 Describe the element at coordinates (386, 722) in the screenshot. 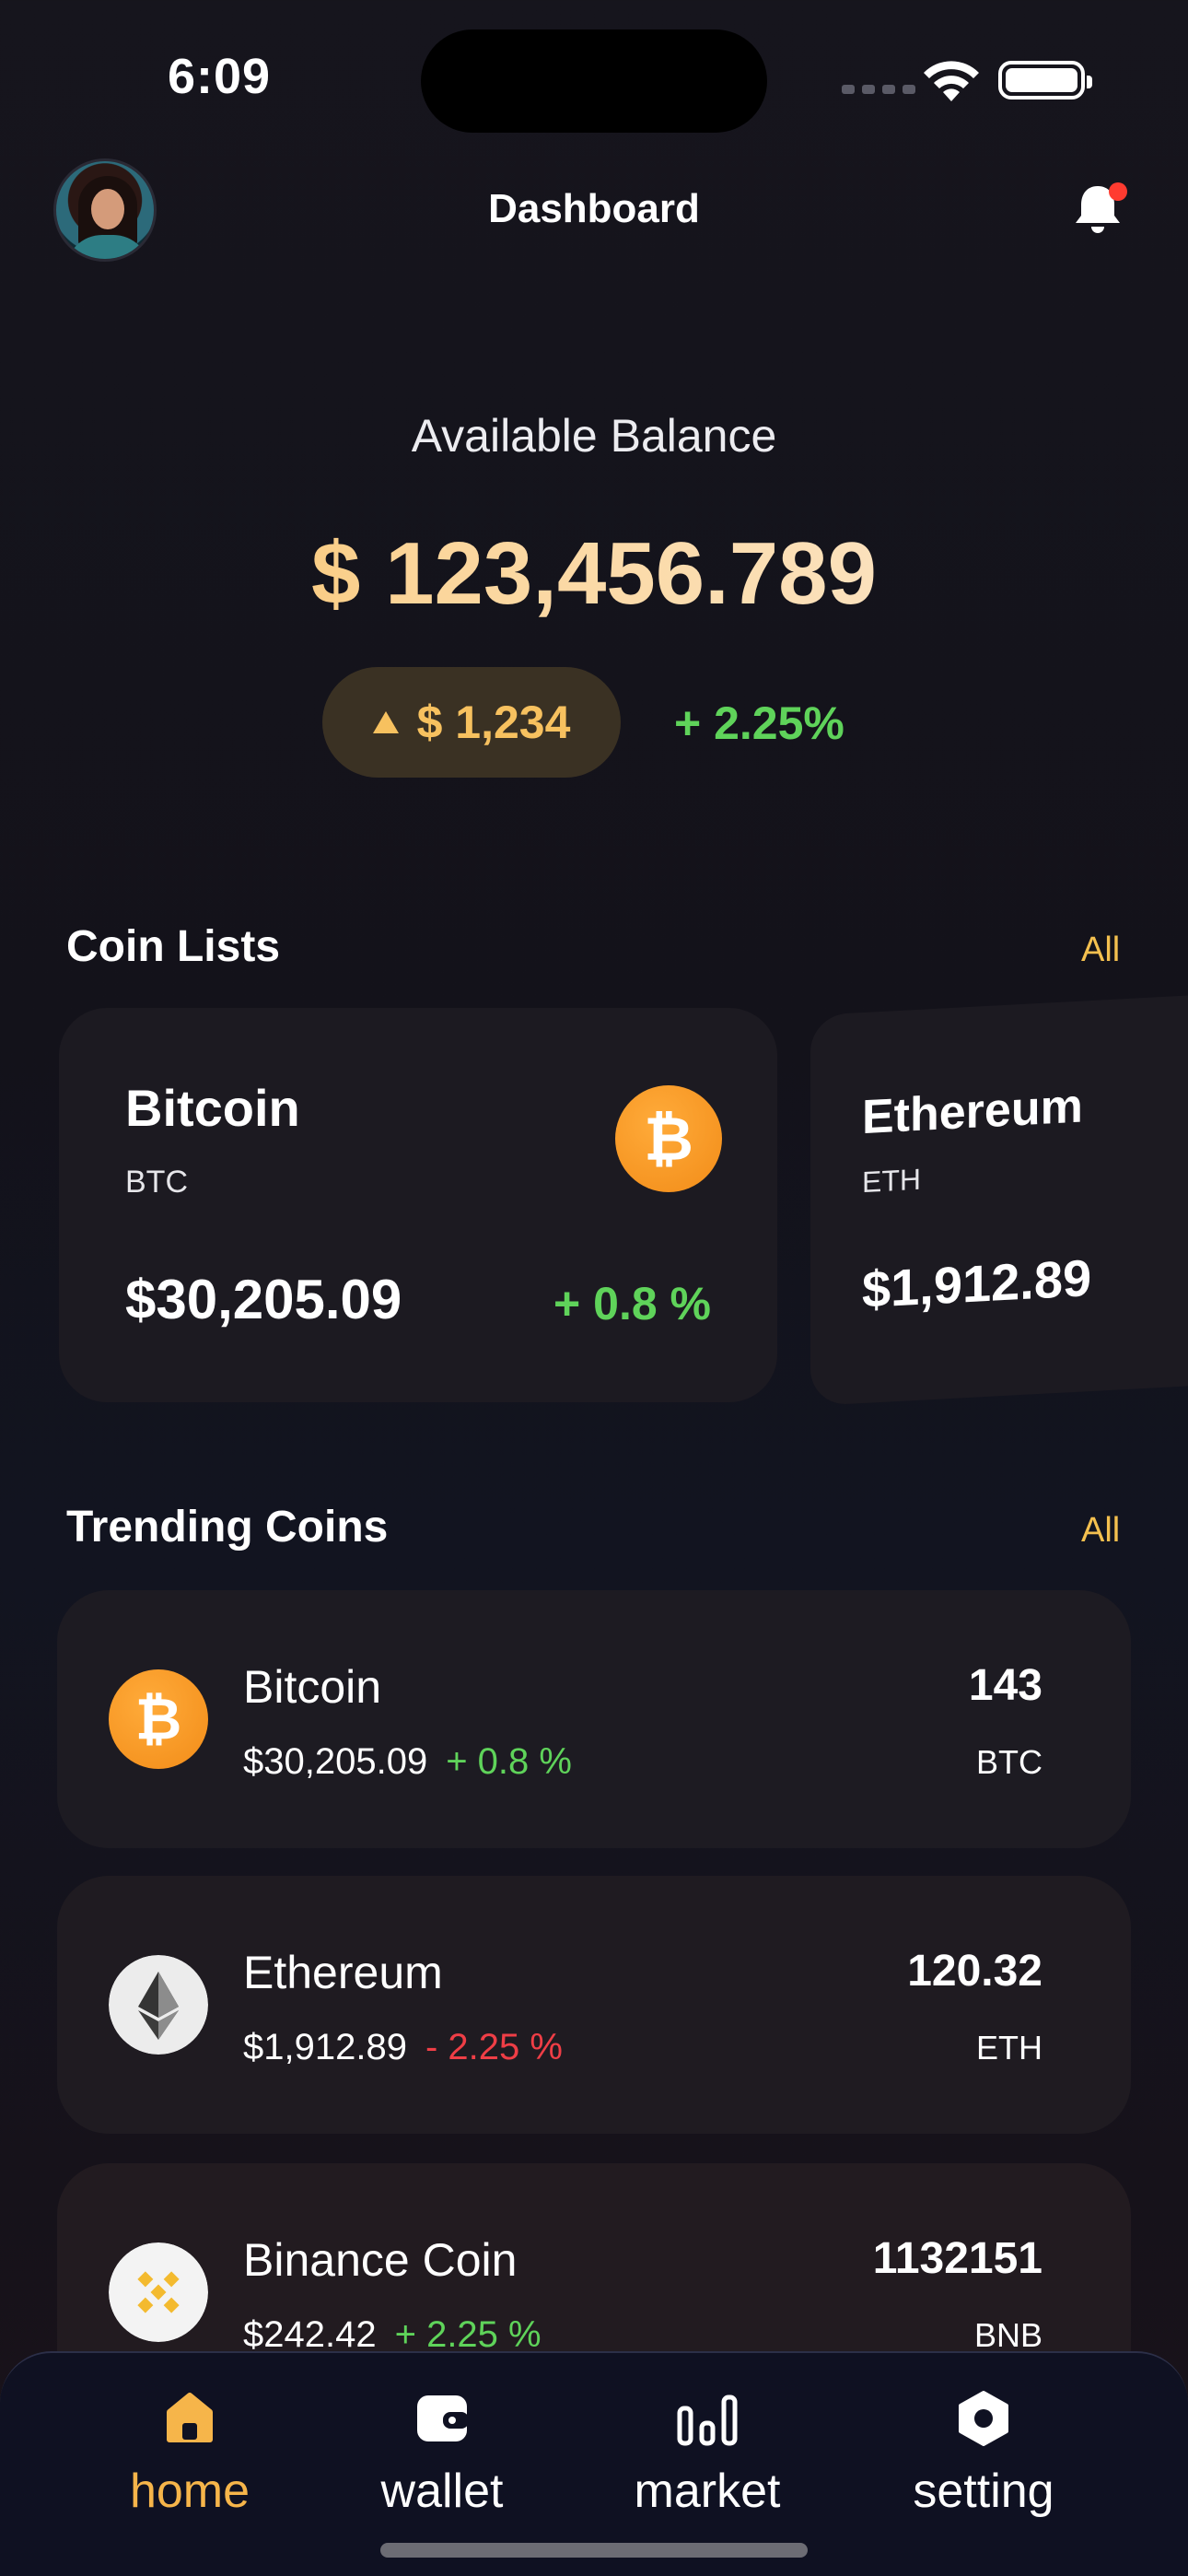

I see `arrow-up-icon` at that location.